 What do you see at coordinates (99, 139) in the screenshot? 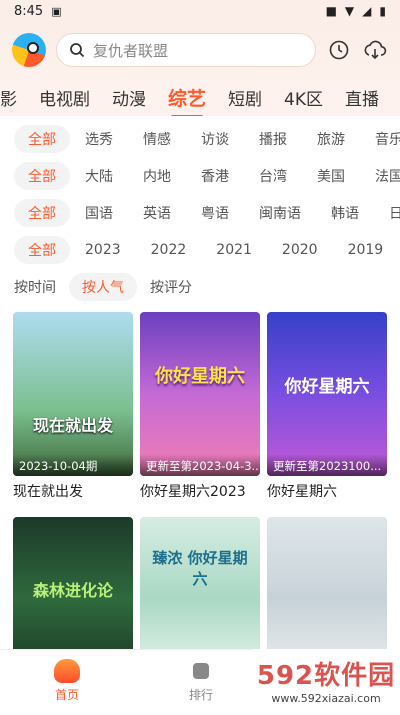
I see `filter-chip: 选秀` at bounding box center [99, 139].